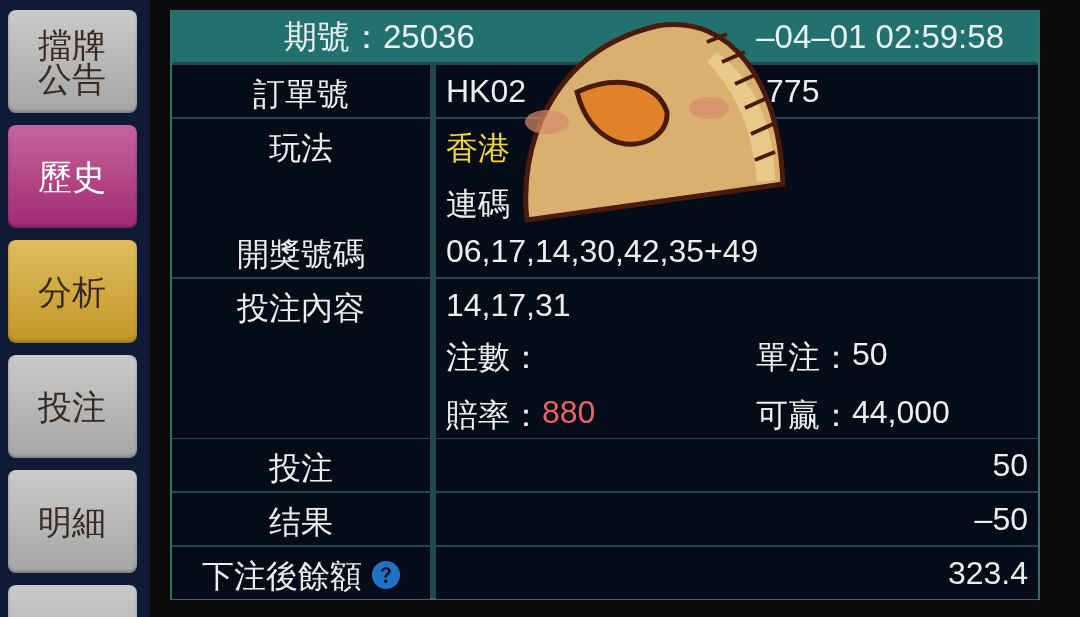 The image size is (1080, 617). I want to click on order-time: –04–01 02:59:58, so click(880, 37).